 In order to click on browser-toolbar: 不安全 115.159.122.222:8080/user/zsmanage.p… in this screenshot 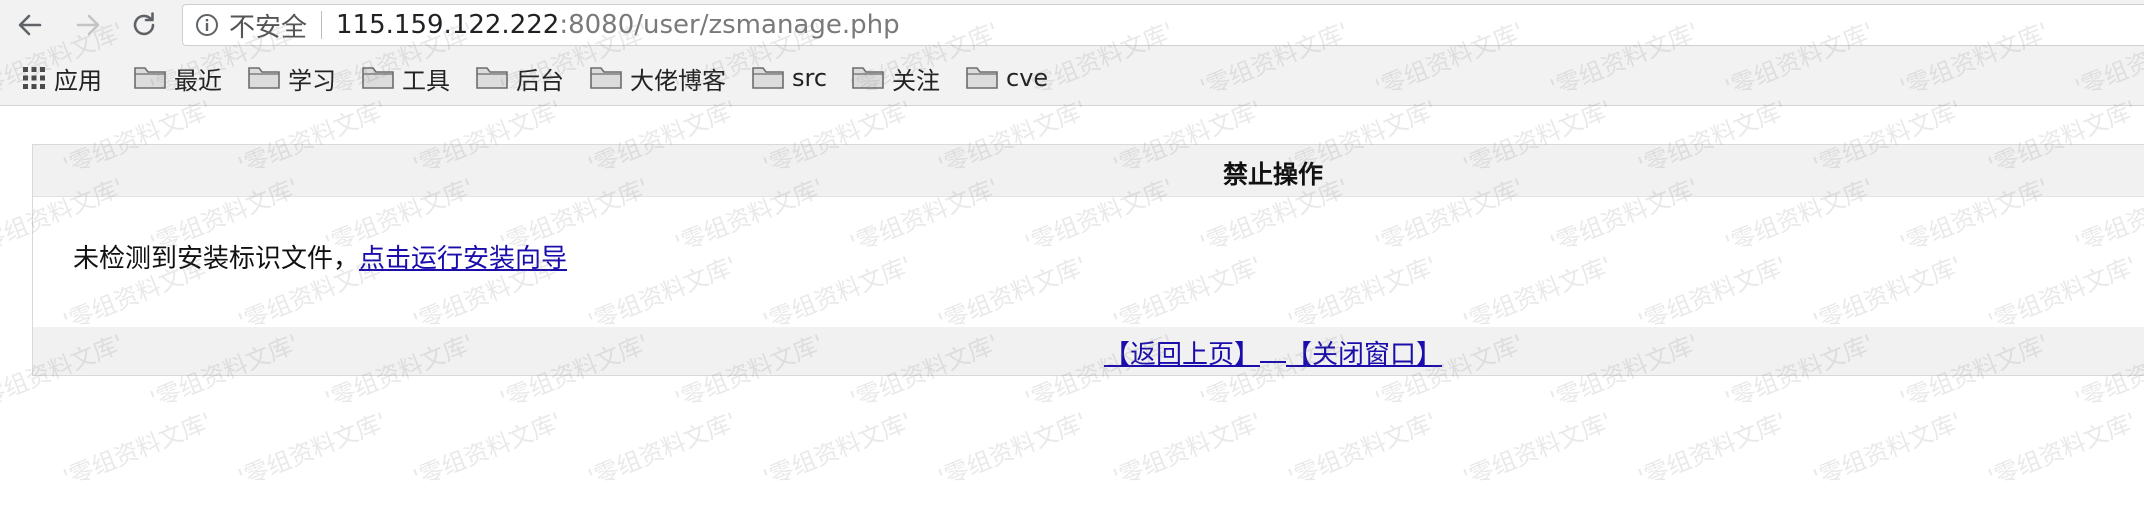, I will do `click(1072, 25)`.